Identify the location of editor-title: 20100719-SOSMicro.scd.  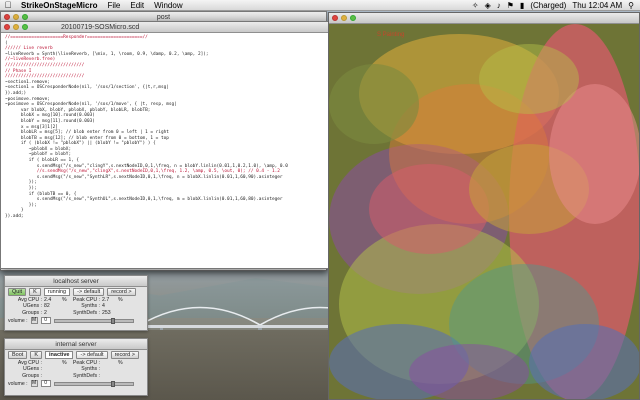
(100, 27).